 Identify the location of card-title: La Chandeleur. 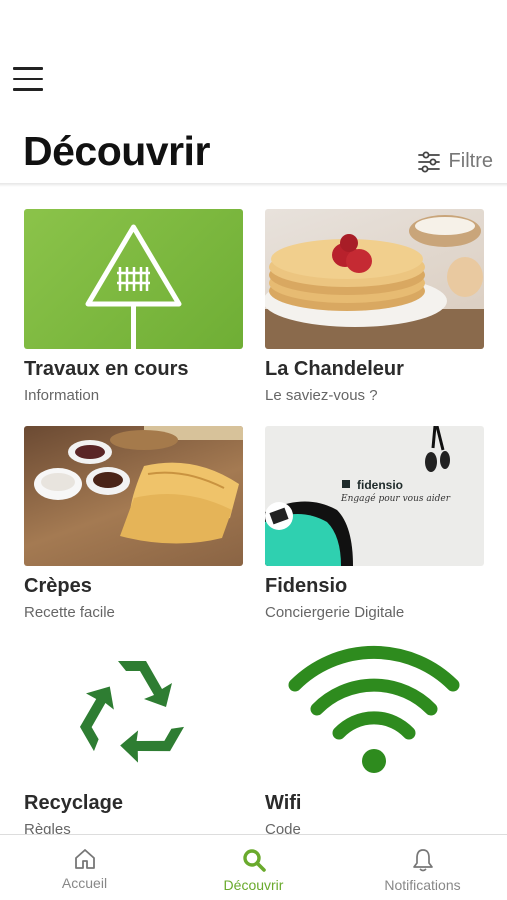
(334, 369).